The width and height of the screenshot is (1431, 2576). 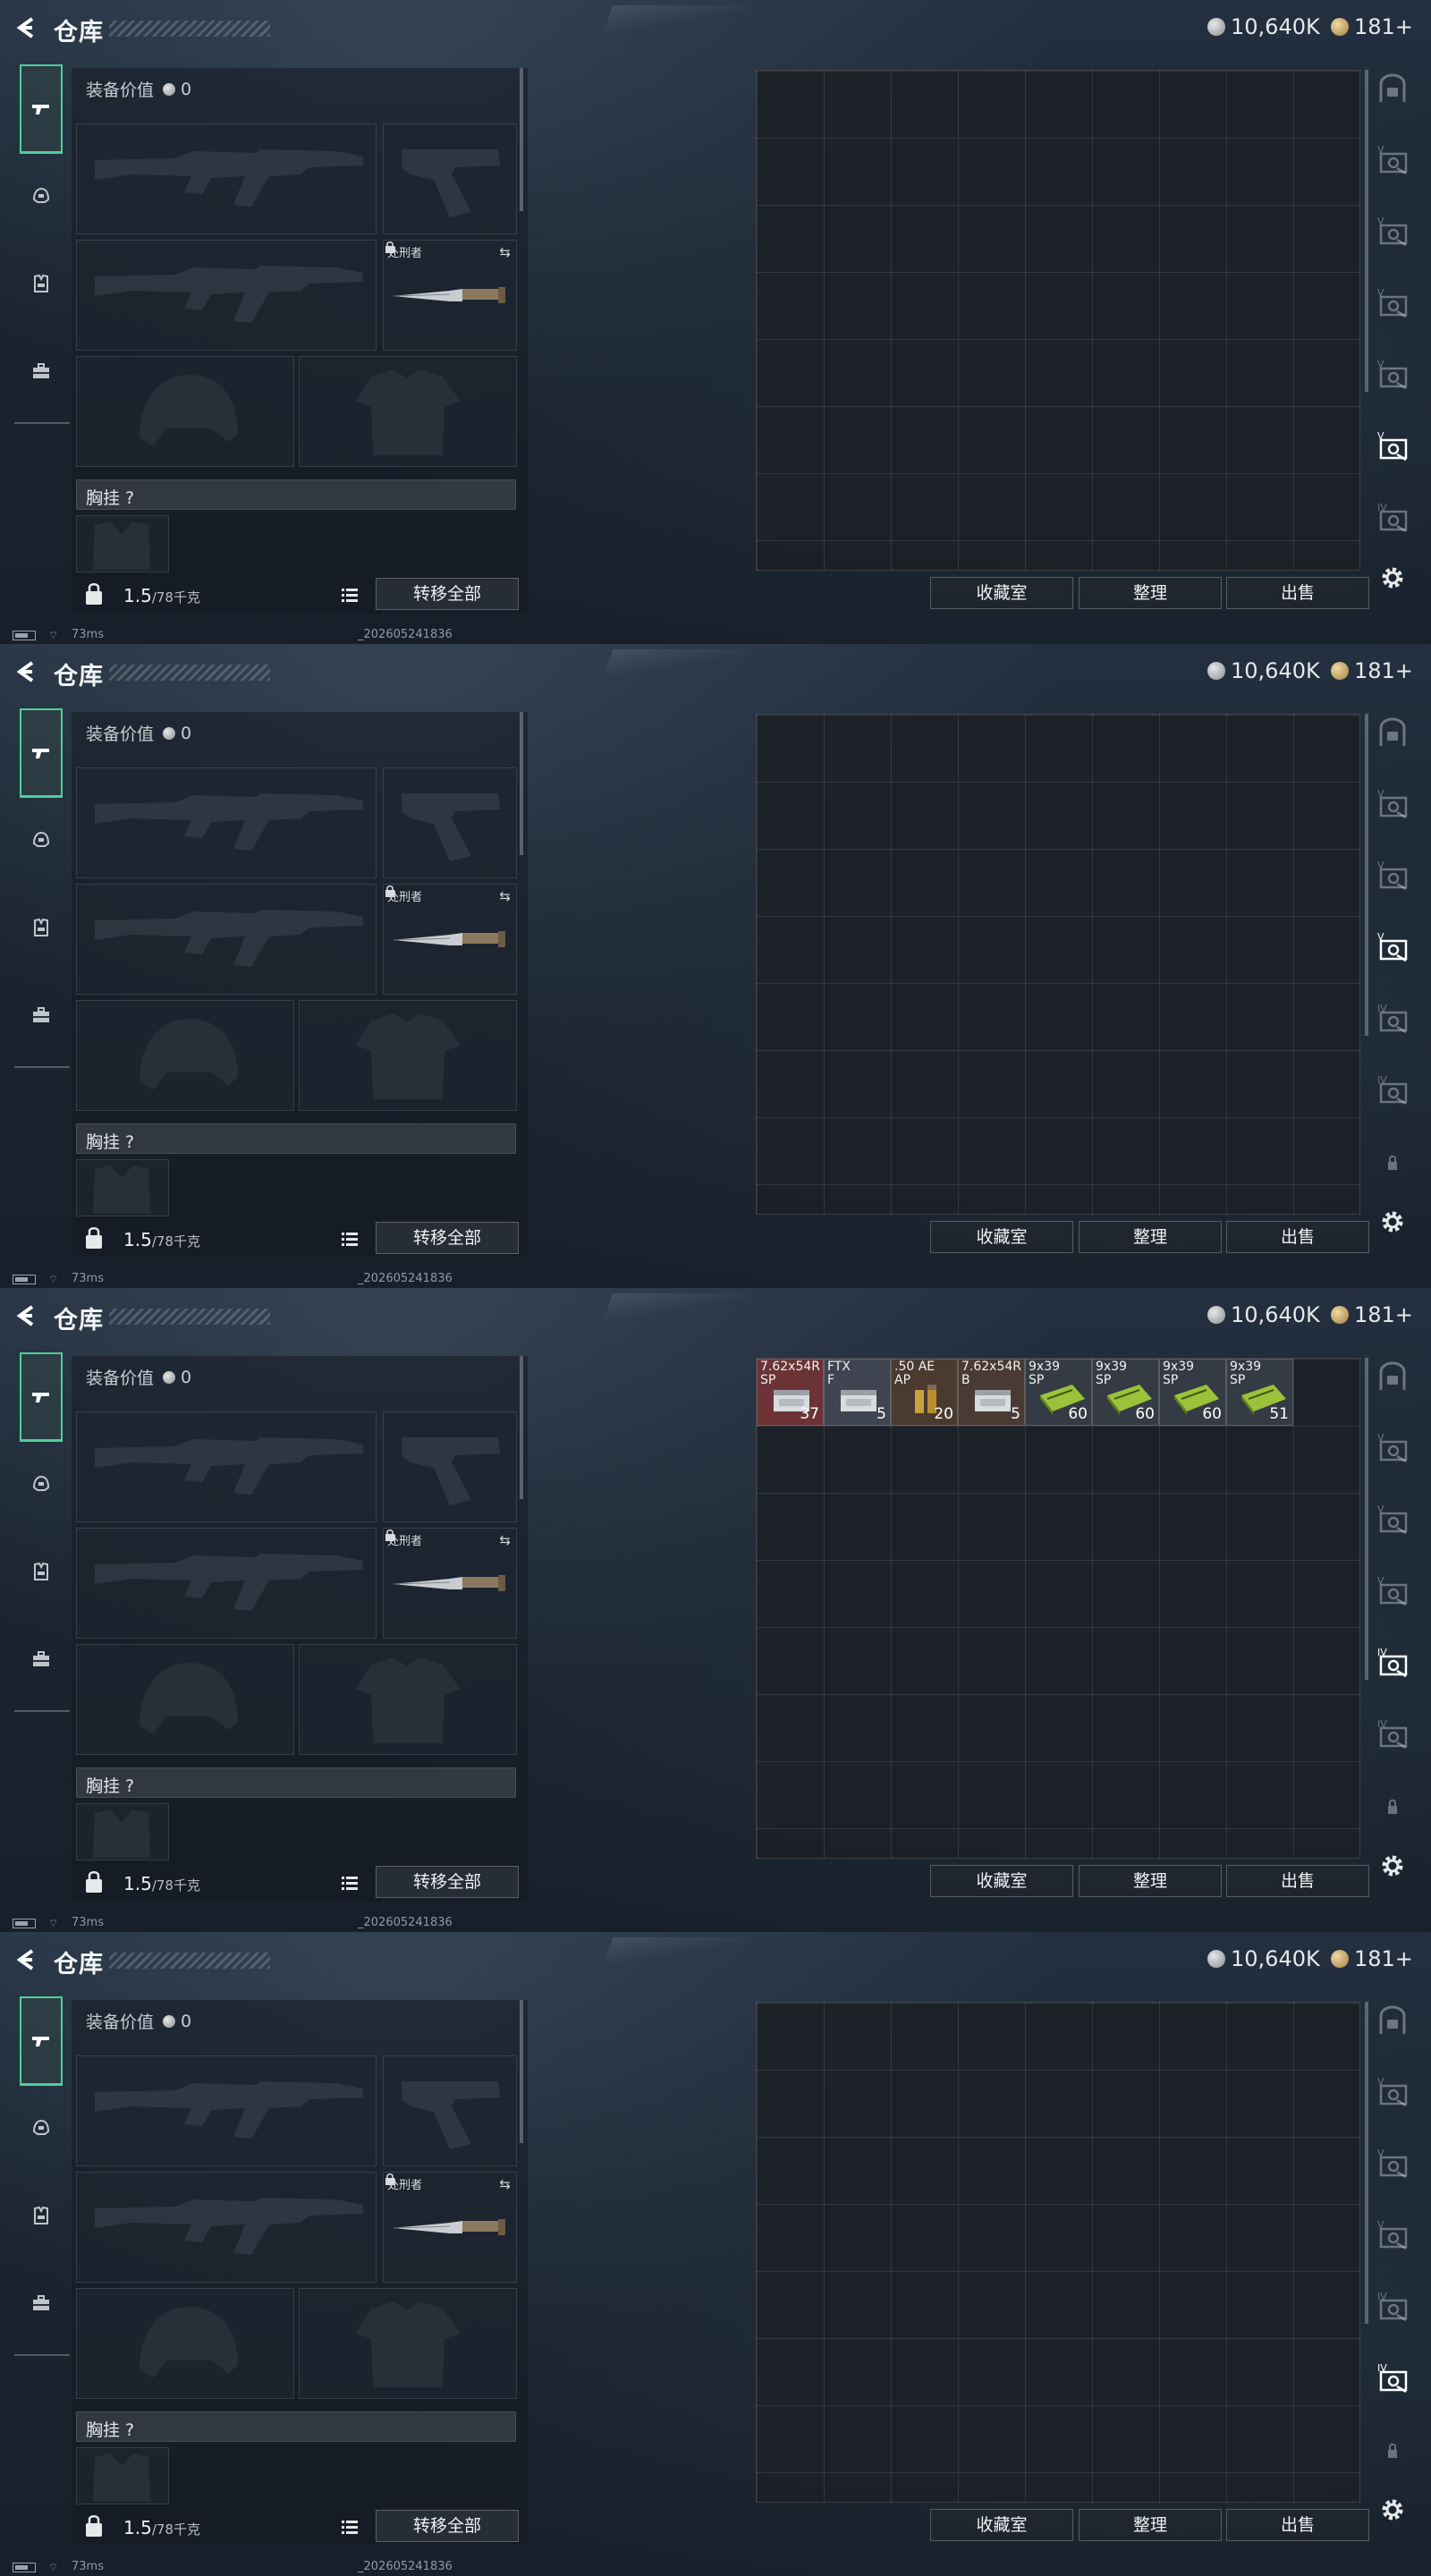 I want to click on storage-item: 7.62x54R SP 37, so click(x=791, y=1392).